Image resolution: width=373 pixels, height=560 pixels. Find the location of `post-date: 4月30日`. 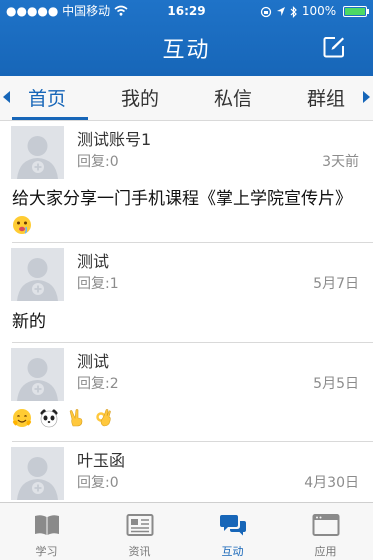

post-date: 4月30日 is located at coordinates (331, 483).